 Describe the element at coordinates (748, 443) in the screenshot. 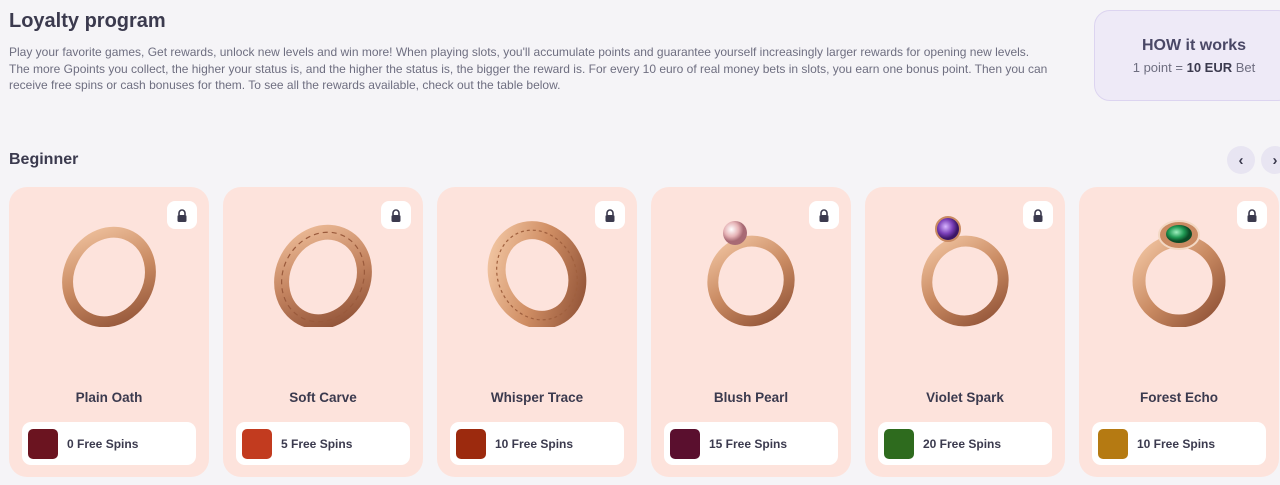

I see `reward-label: 15 Free Spins` at that location.